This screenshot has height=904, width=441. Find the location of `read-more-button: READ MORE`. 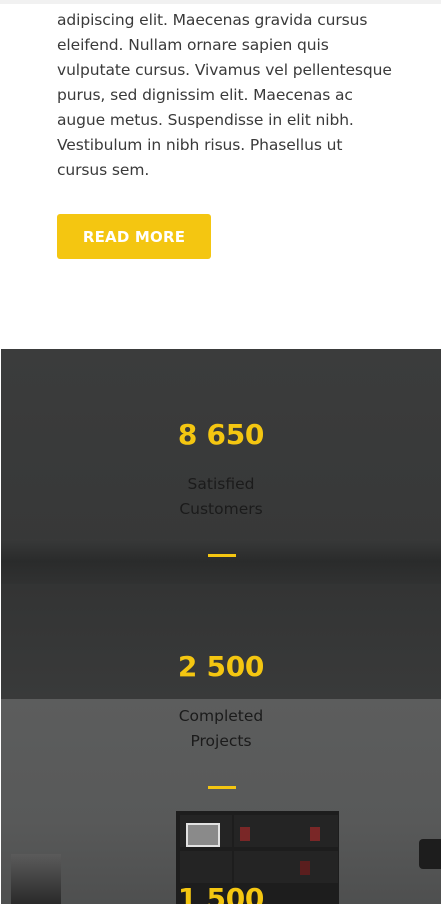

read-more-button: READ MORE is located at coordinates (134, 236).